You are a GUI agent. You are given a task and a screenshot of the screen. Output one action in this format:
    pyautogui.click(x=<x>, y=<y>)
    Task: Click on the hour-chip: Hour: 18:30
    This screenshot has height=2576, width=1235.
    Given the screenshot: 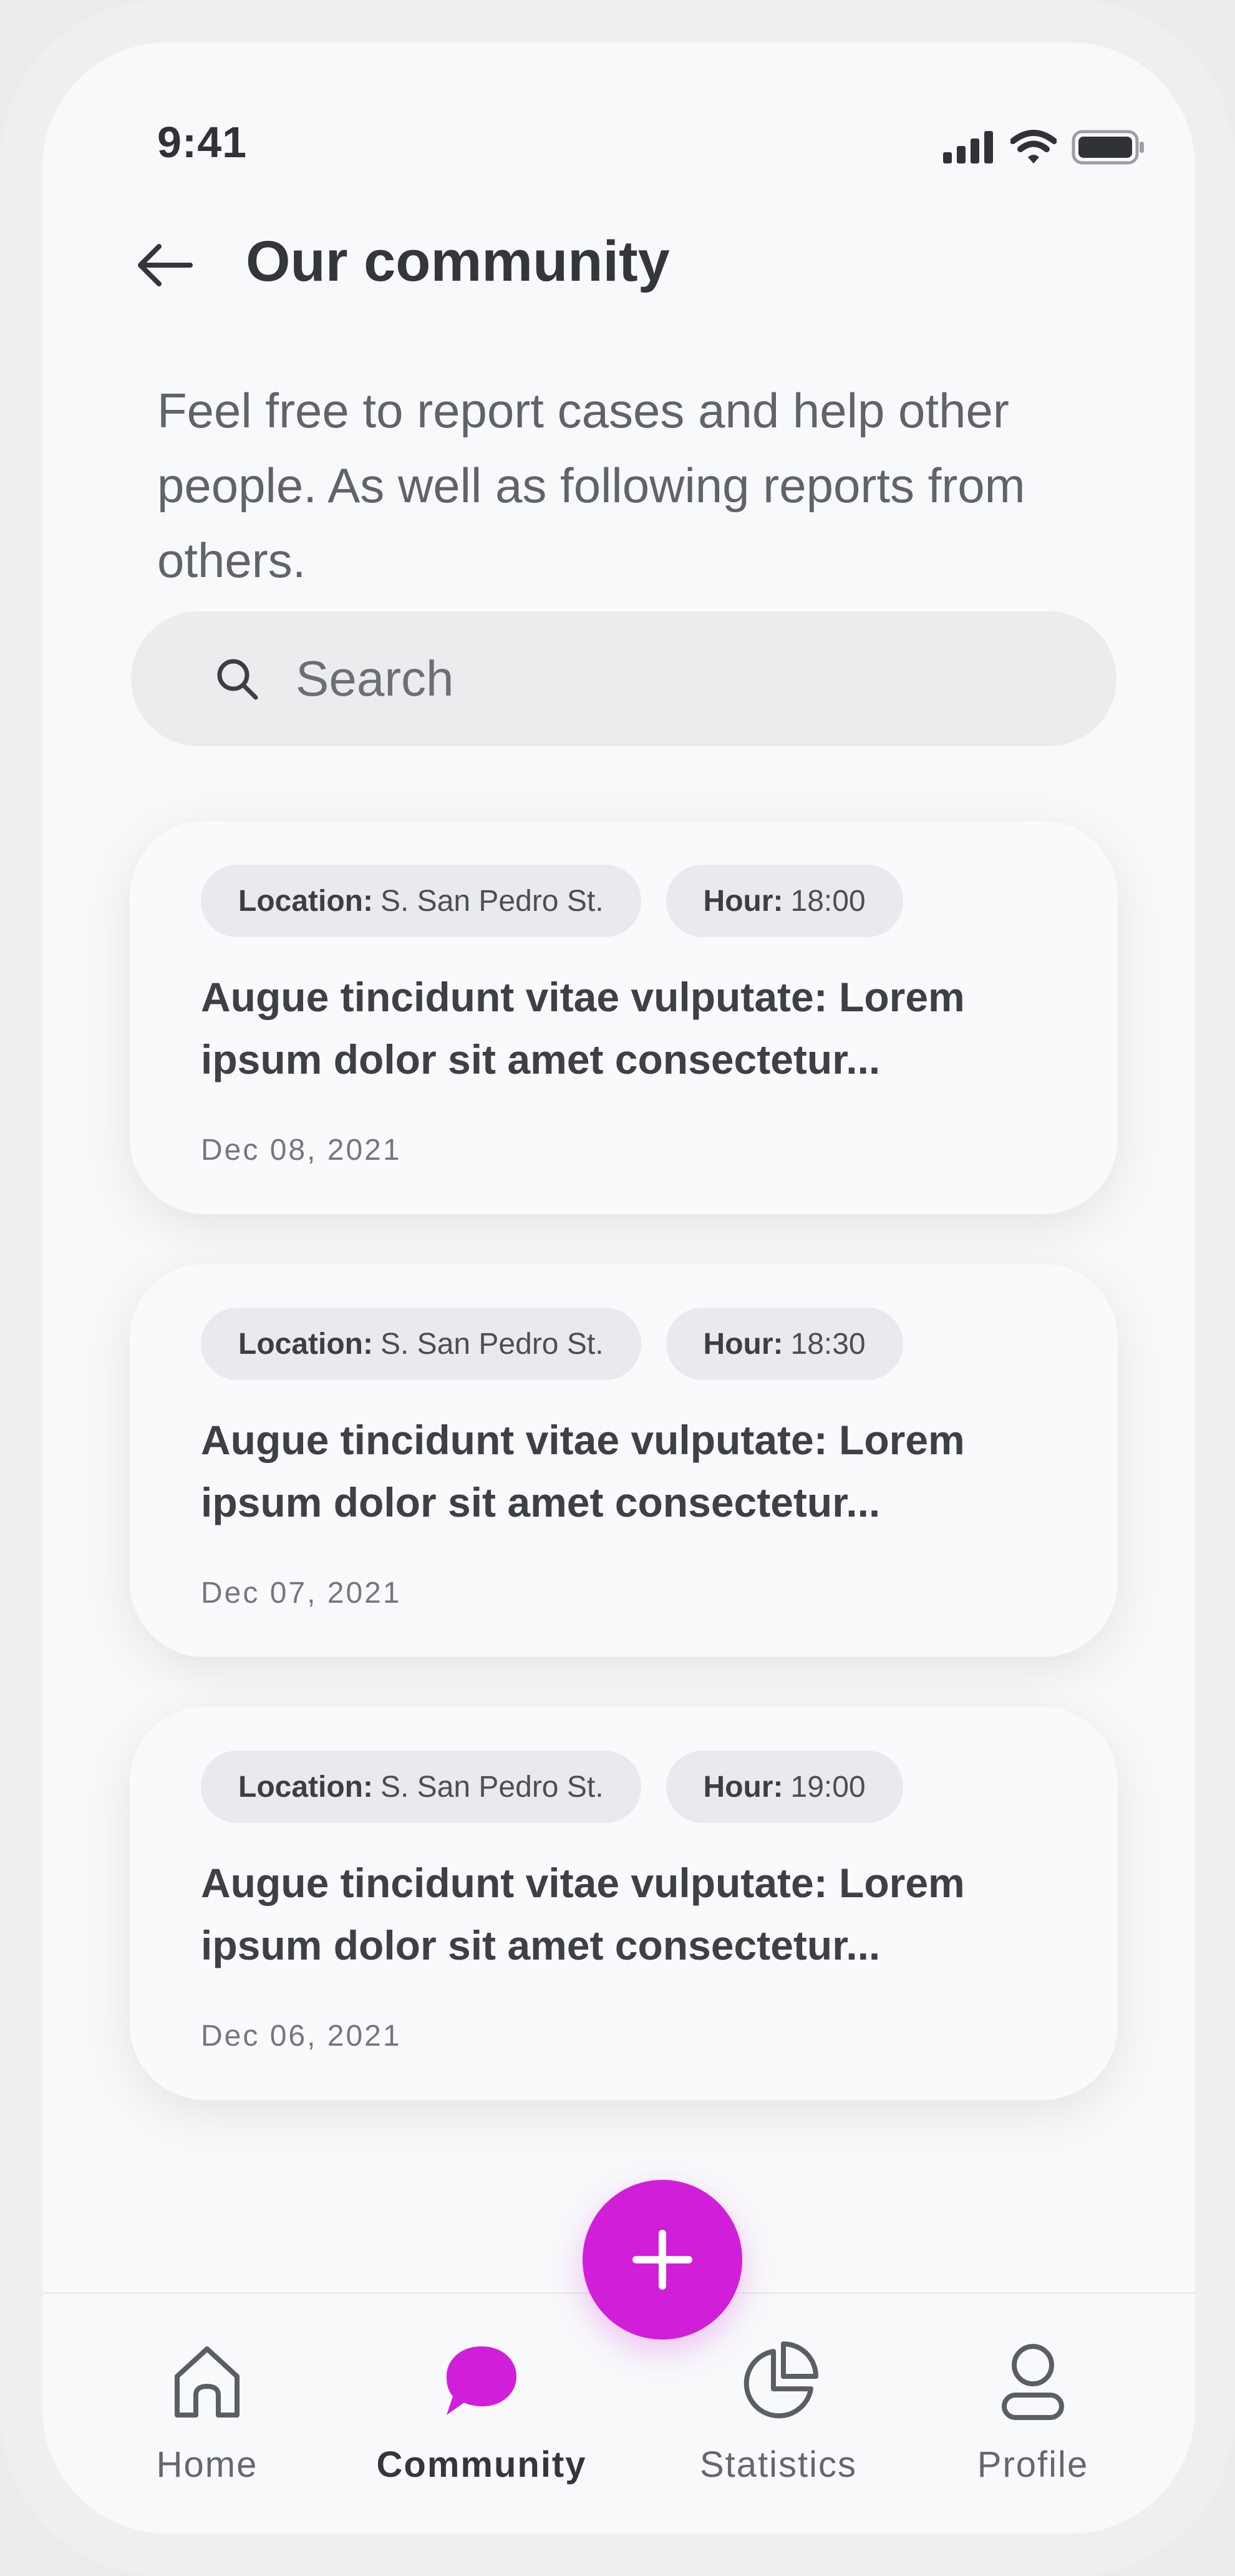 What is the action you would take?
    pyautogui.click(x=784, y=1344)
    